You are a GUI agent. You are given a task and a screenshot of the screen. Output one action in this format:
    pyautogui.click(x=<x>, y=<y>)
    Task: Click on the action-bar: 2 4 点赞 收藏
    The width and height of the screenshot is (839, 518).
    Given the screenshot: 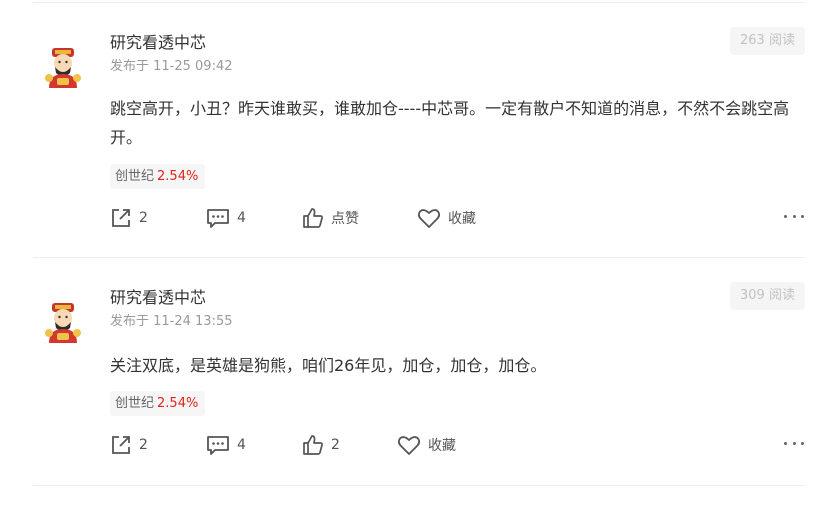 What is the action you would take?
    pyautogui.click(x=419, y=218)
    